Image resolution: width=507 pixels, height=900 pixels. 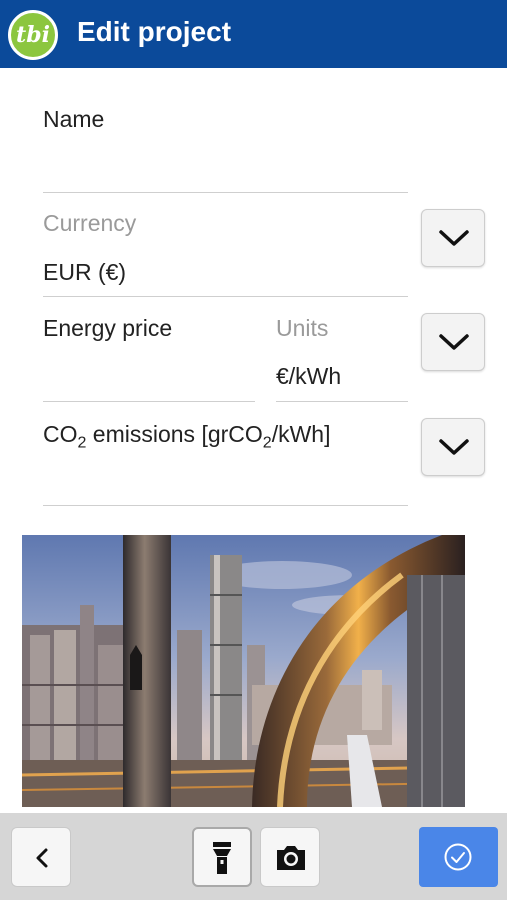 What do you see at coordinates (149, 380) in the screenshot?
I see `energy-price-input` at bounding box center [149, 380].